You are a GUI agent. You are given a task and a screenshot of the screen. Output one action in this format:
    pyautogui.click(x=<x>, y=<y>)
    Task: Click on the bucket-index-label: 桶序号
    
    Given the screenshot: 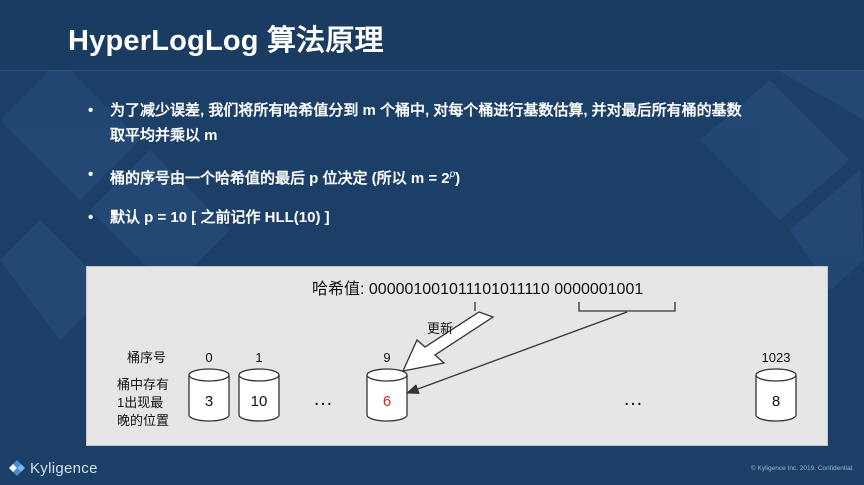 What is the action you would take?
    pyautogui.click(x=146, y=357)
    